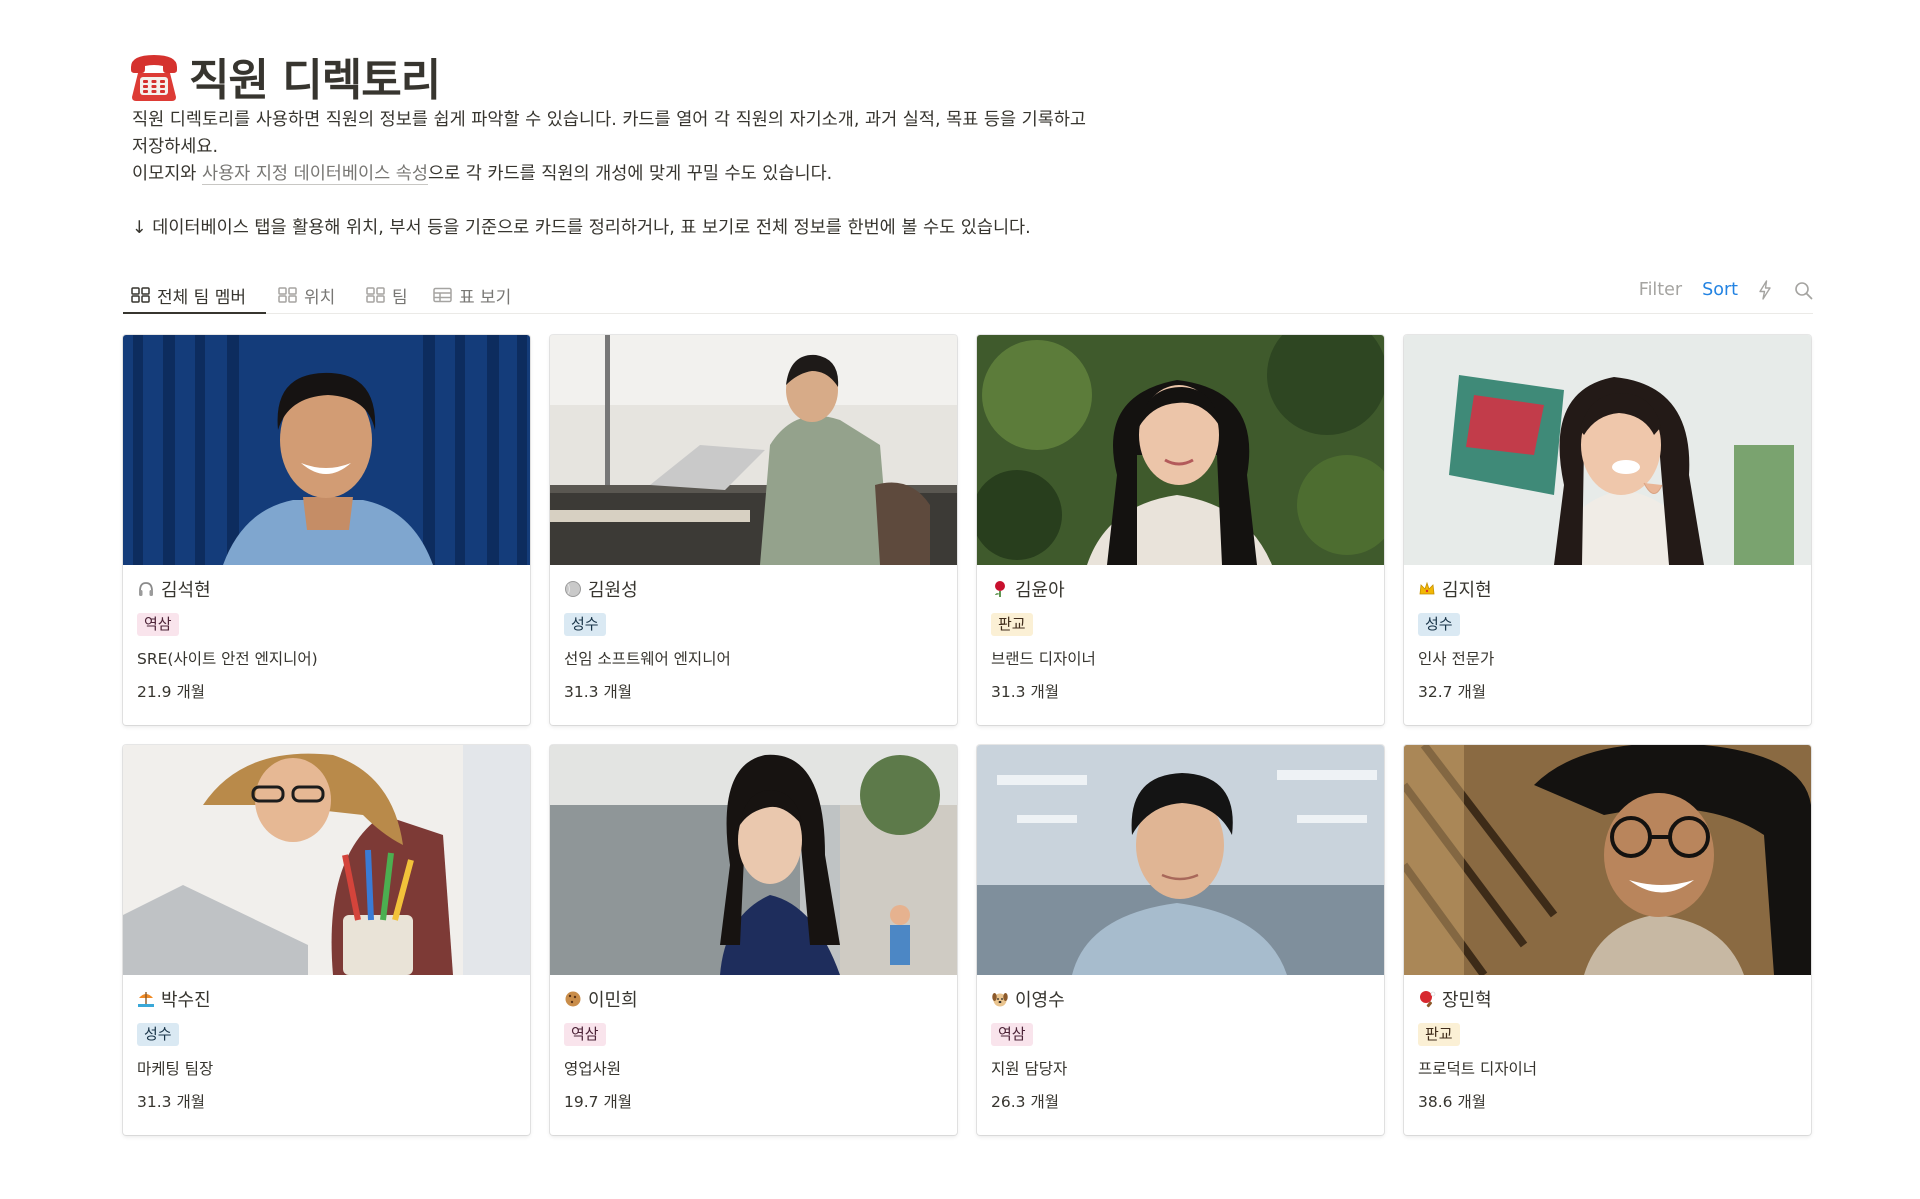  What do you see at coordinates (1803, 290) in the screenshot?
I see `search-icon` at bounding box center [1803, 290].